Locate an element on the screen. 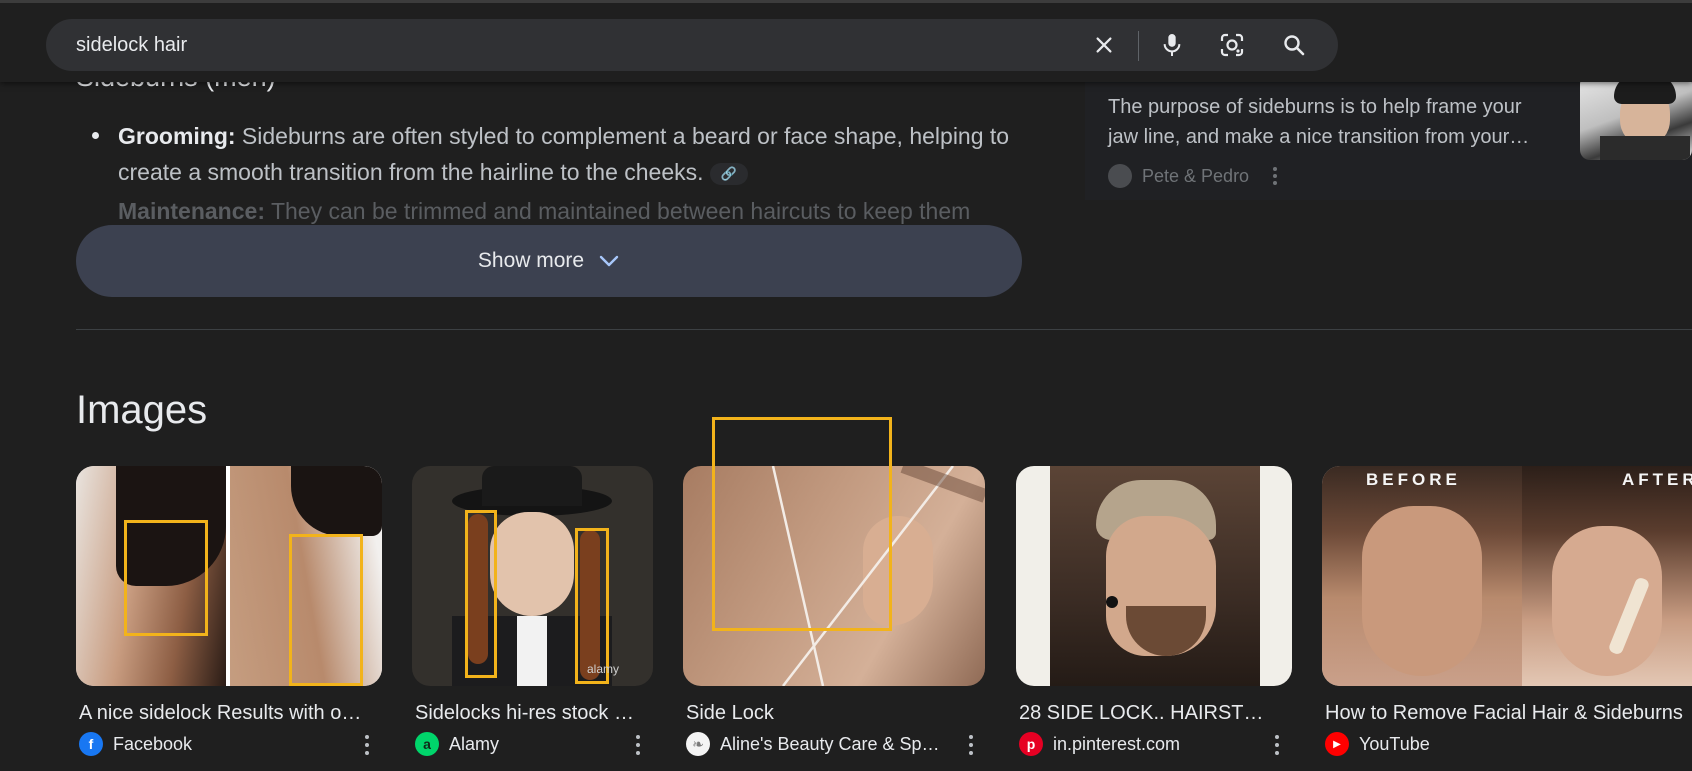 This screenshot has height=771, width=1692. search-box: sidelock hair is located at coordinates (692, 45).